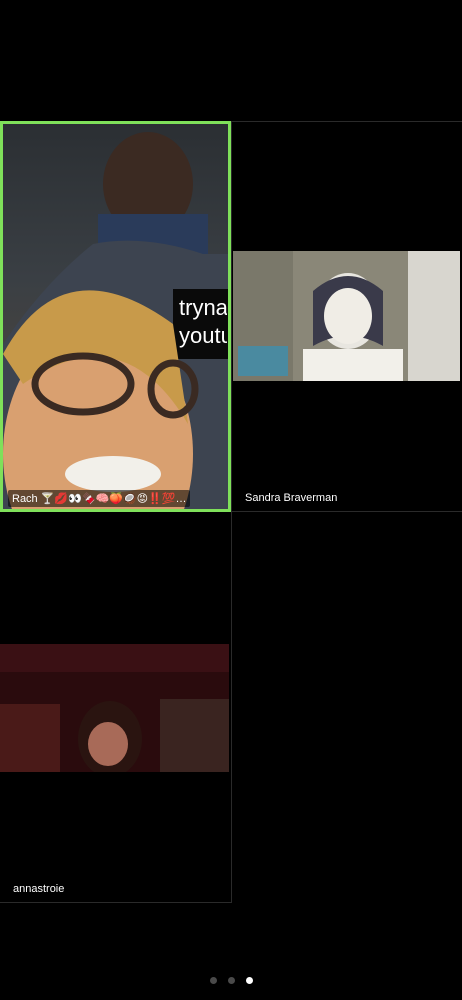 This screenshot has width=462, height=1000. Describe the element at coordinates (249, 980) in the screenshot. I see `page-dot-3-active` at that location.